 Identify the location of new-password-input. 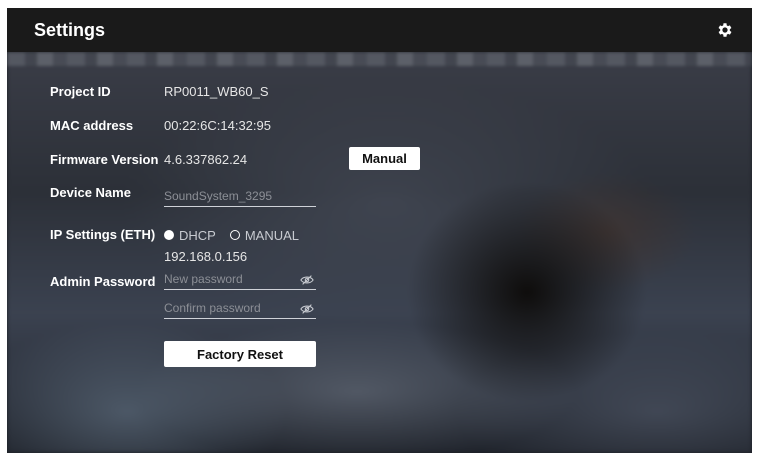
(229, 279).